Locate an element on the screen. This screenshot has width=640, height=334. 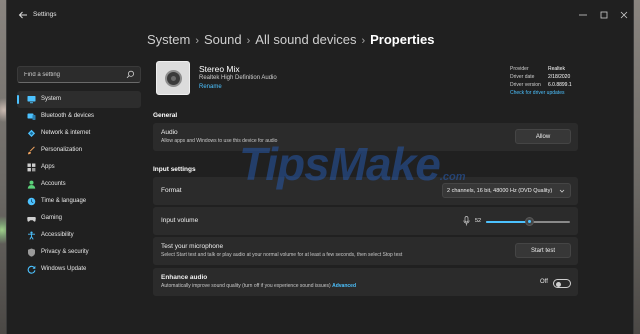
enhance-audio-toggle is located at coordinates (562, 283).